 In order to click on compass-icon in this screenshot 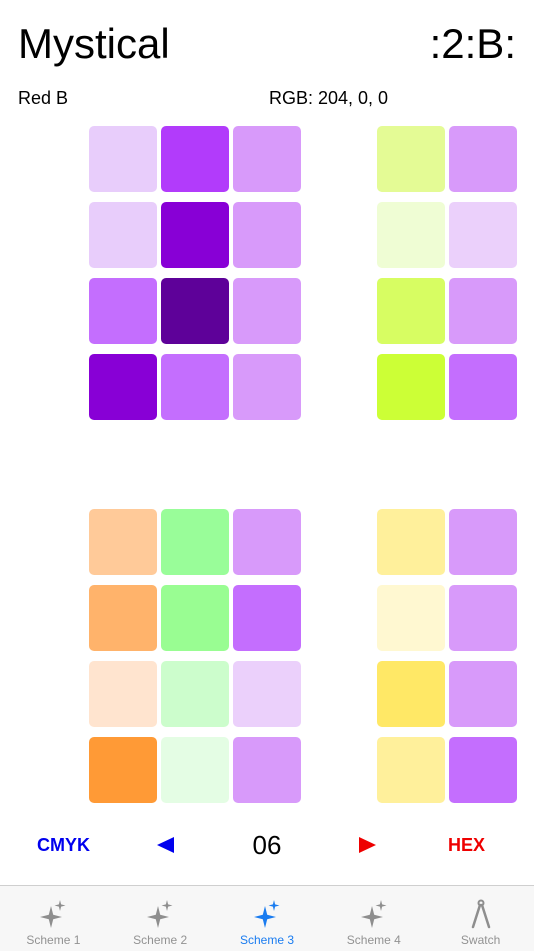, I will do `click(480, 914)`.